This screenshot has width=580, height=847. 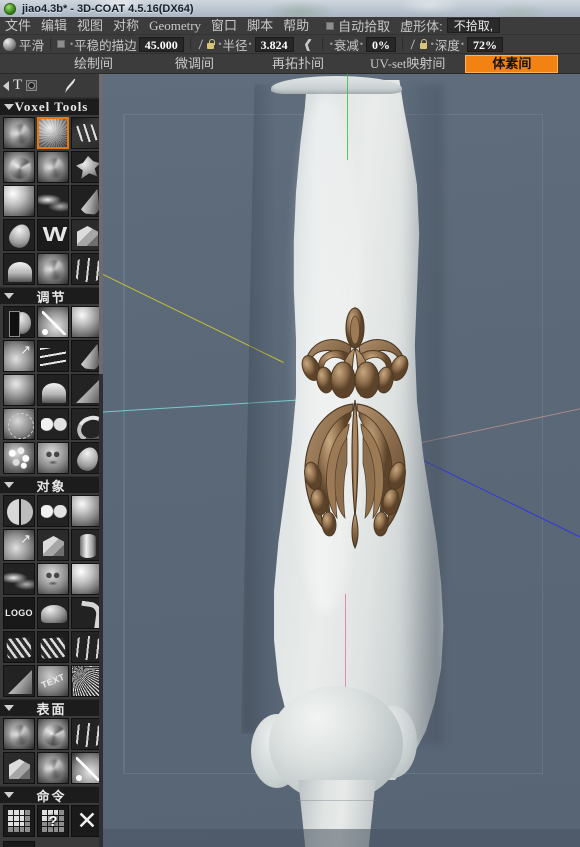 I want to click on cmd-grid-help: ?, so click(x=53, y=821).